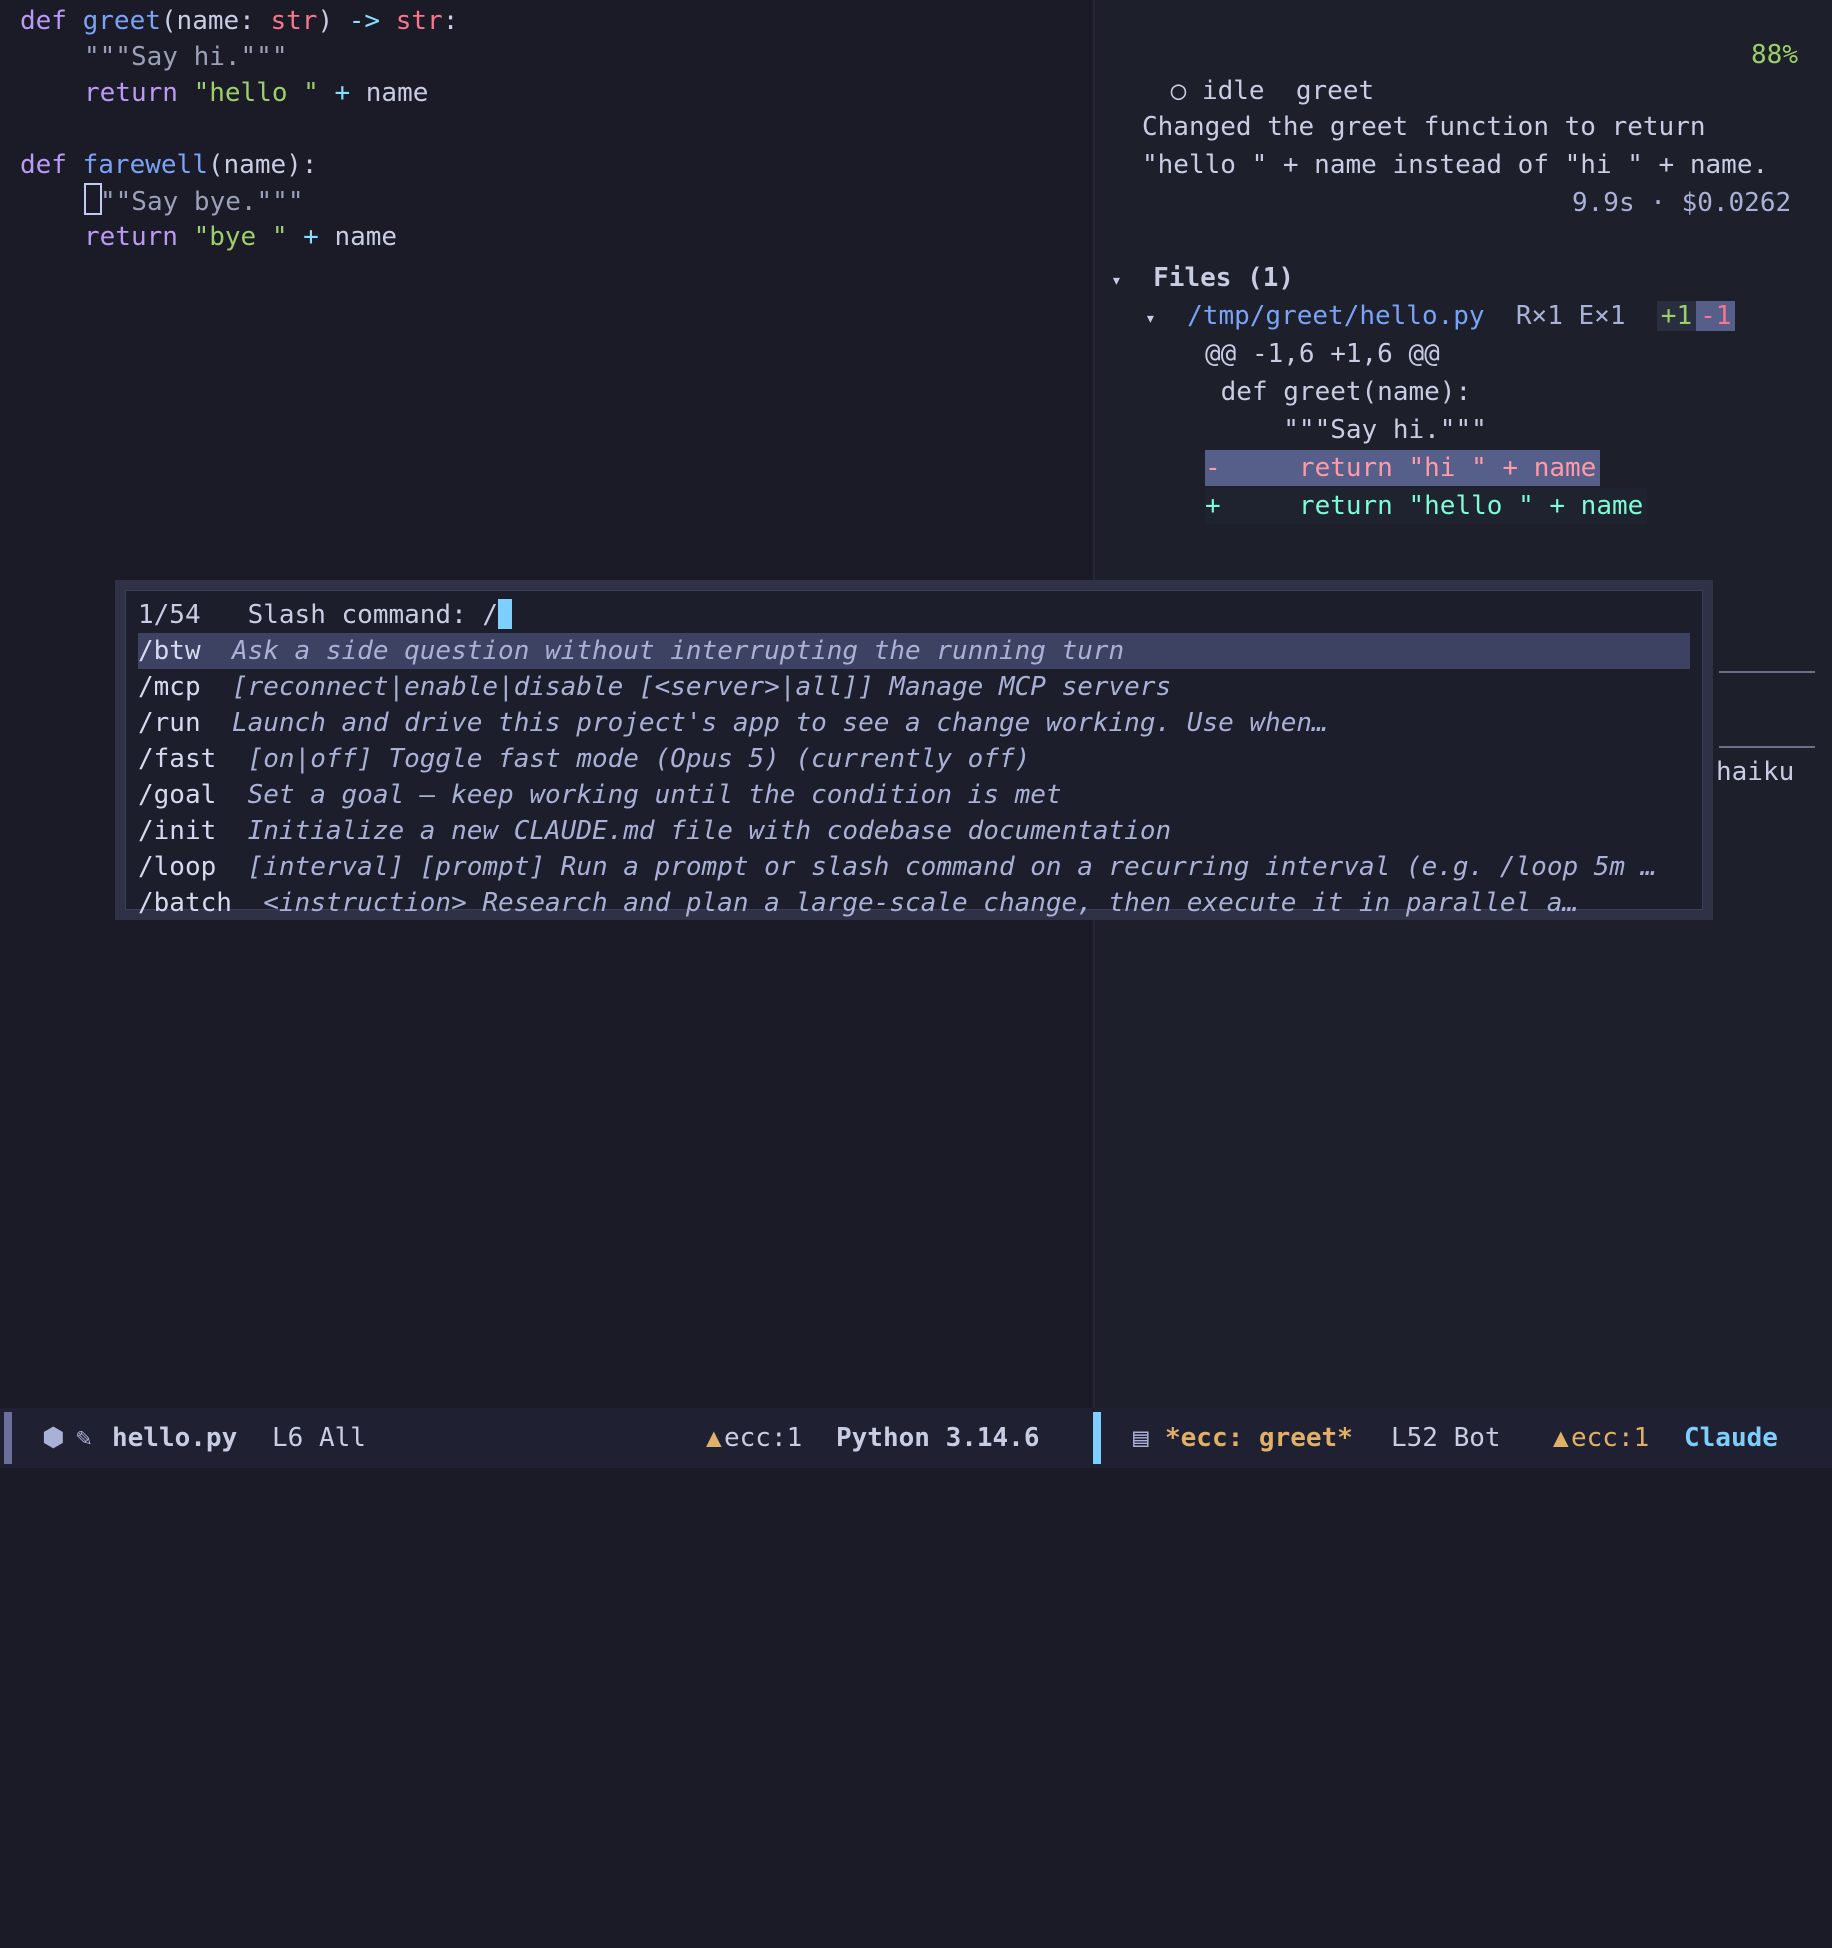 This screenshot has width=1832, height=1948. Describe the element at coordinates (1224, 278) in the screenshot. I see `files-header-label: Files (1)` at that location.